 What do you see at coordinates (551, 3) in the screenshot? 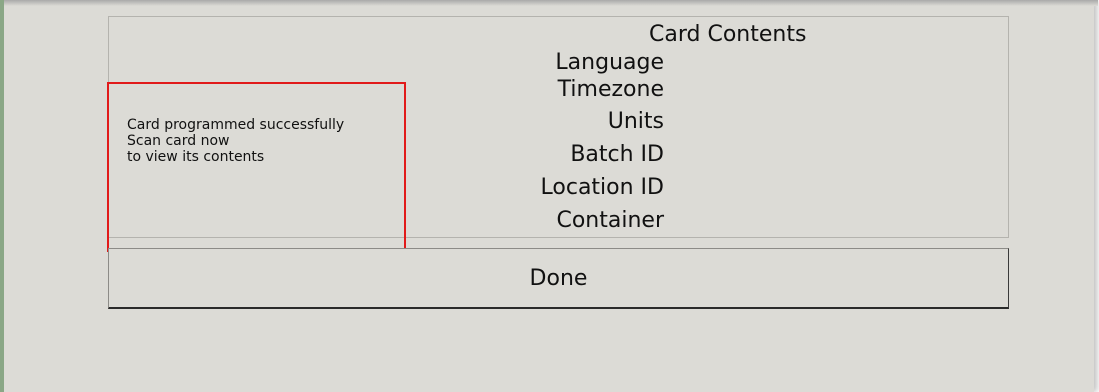
I see `title-shadow` at bounding box center [551, 3].